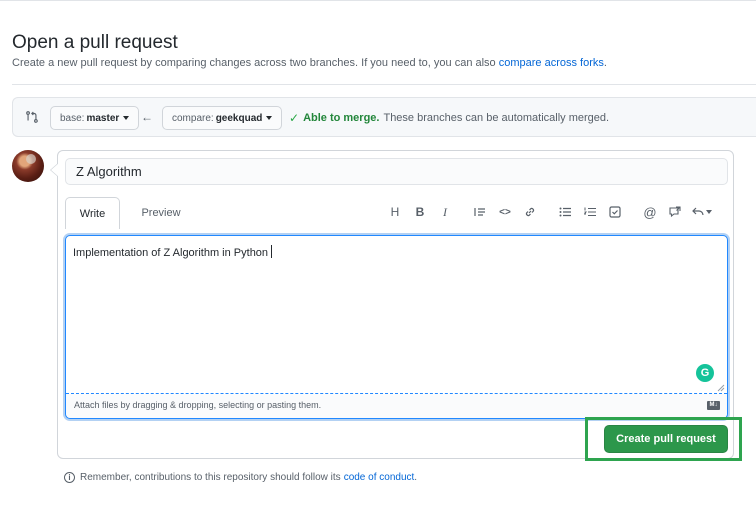 The image size is (756, 526). Describe the element at coordinates (590, 212) in the screenshot. I see `ordered-list-icon` at that location.